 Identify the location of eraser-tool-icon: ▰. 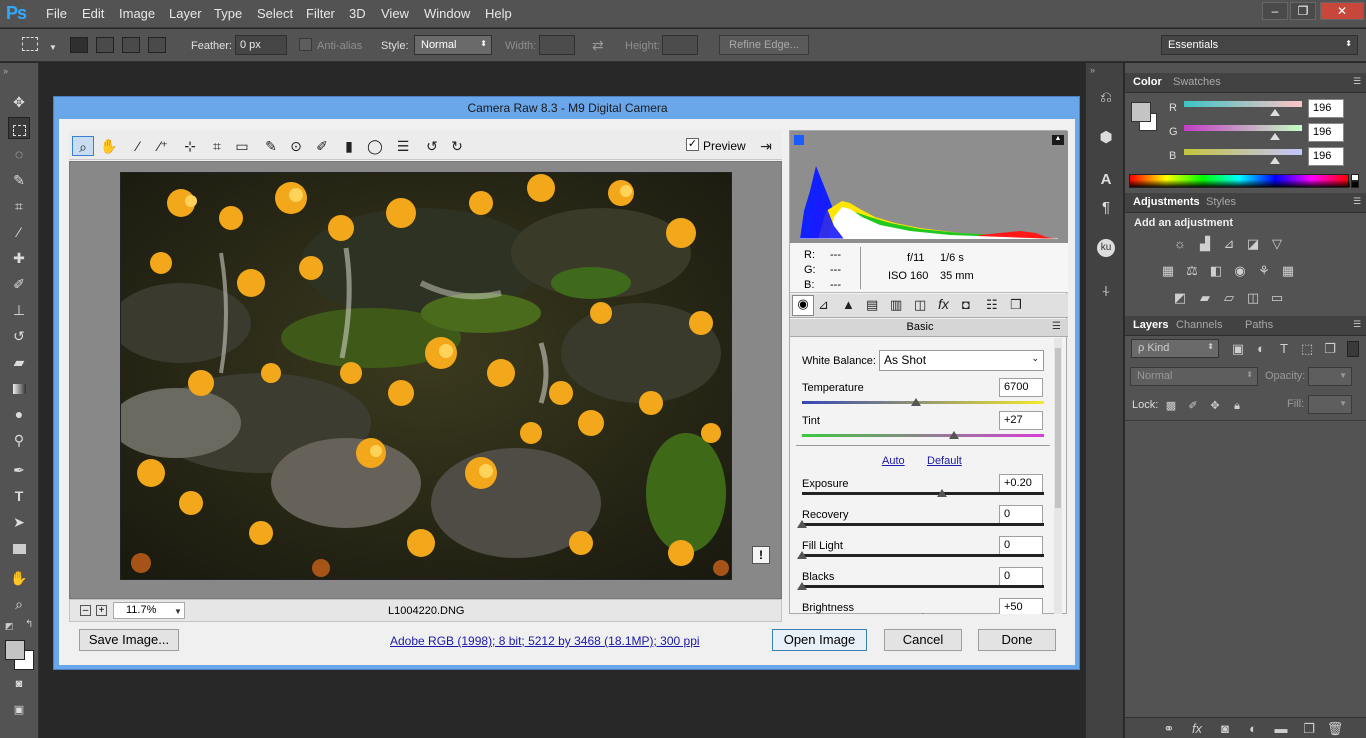
(19, 362).